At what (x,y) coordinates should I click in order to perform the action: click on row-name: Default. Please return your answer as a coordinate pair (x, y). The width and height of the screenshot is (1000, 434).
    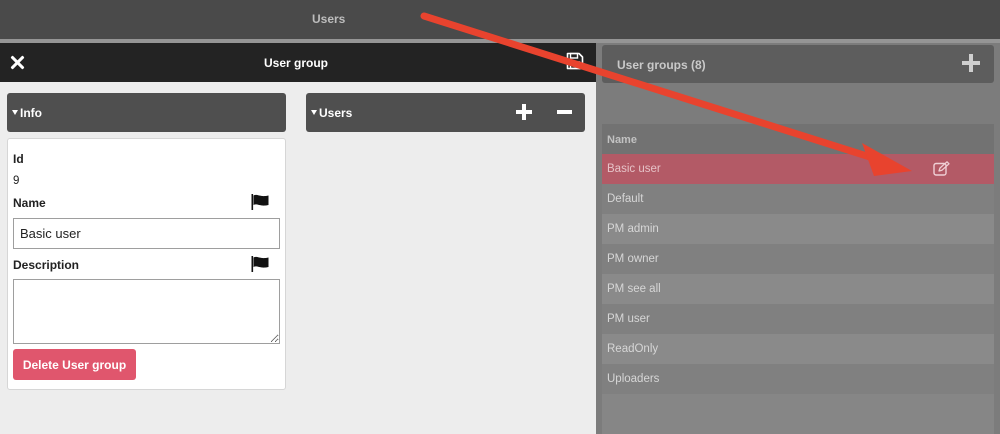
    Looking at the image, I should click on (625, 199).